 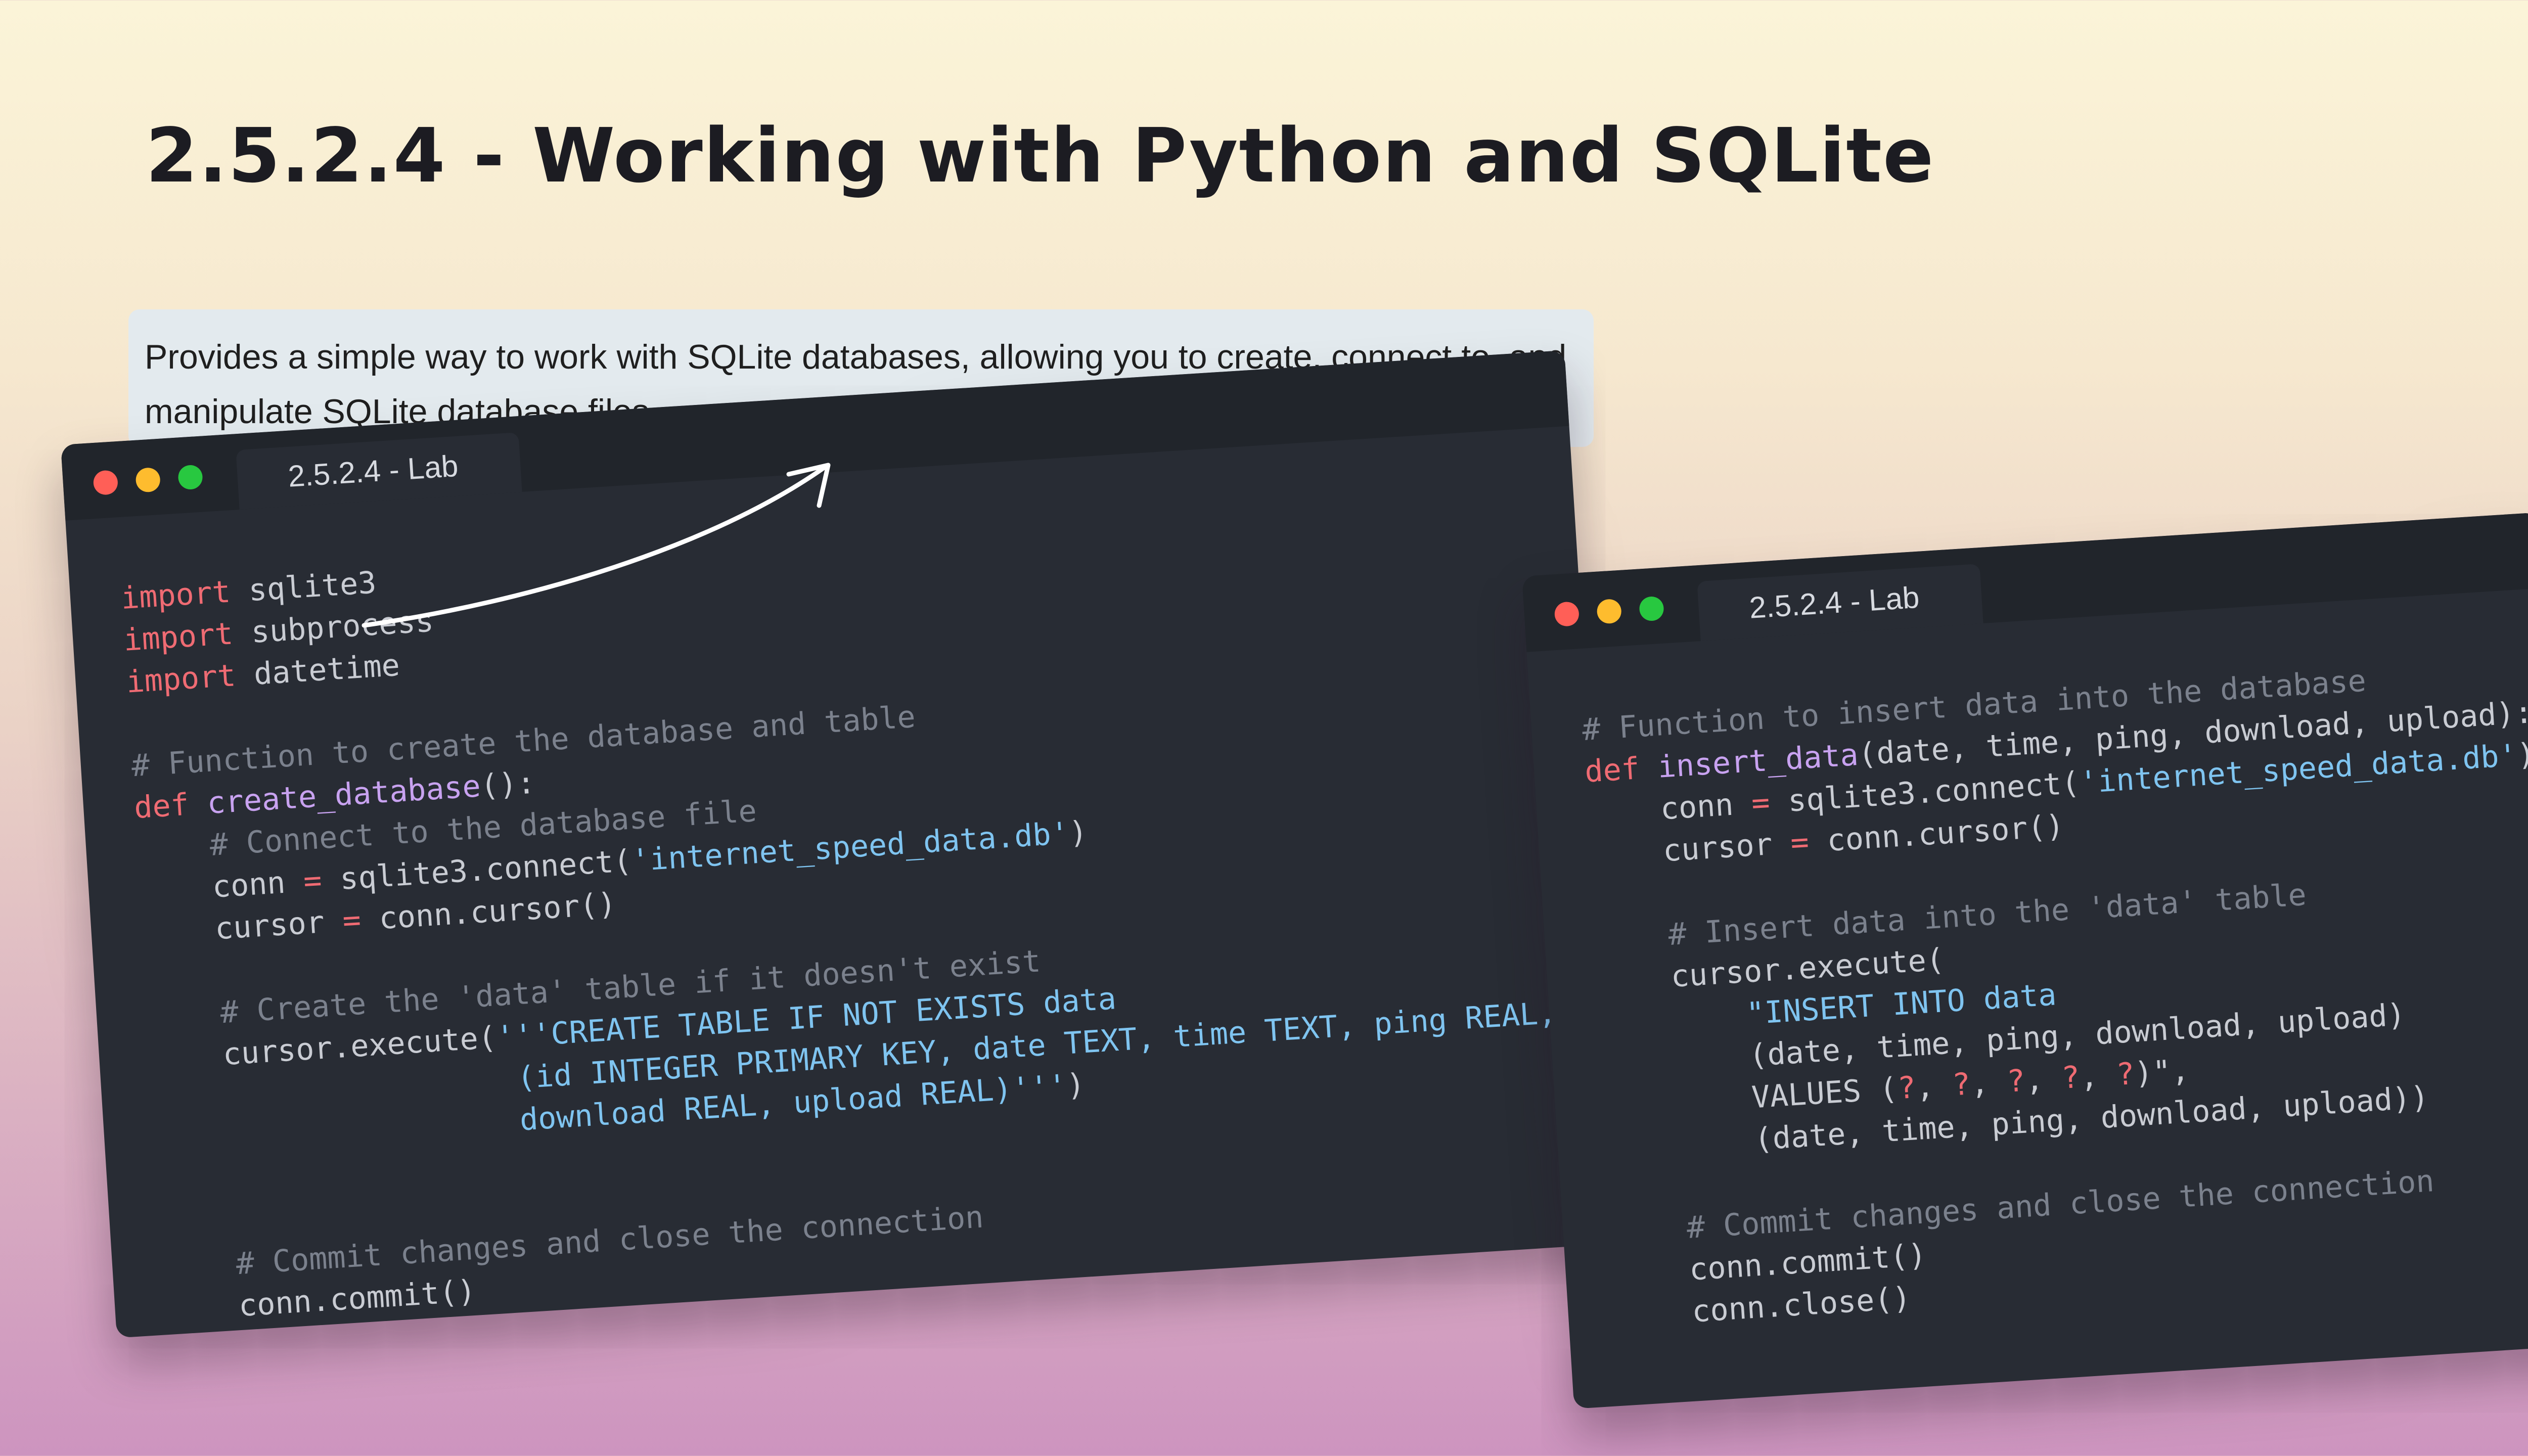 I want to click on window-titlebar: 2.5.2.4 - Lab, so click(x=2025, y=582).